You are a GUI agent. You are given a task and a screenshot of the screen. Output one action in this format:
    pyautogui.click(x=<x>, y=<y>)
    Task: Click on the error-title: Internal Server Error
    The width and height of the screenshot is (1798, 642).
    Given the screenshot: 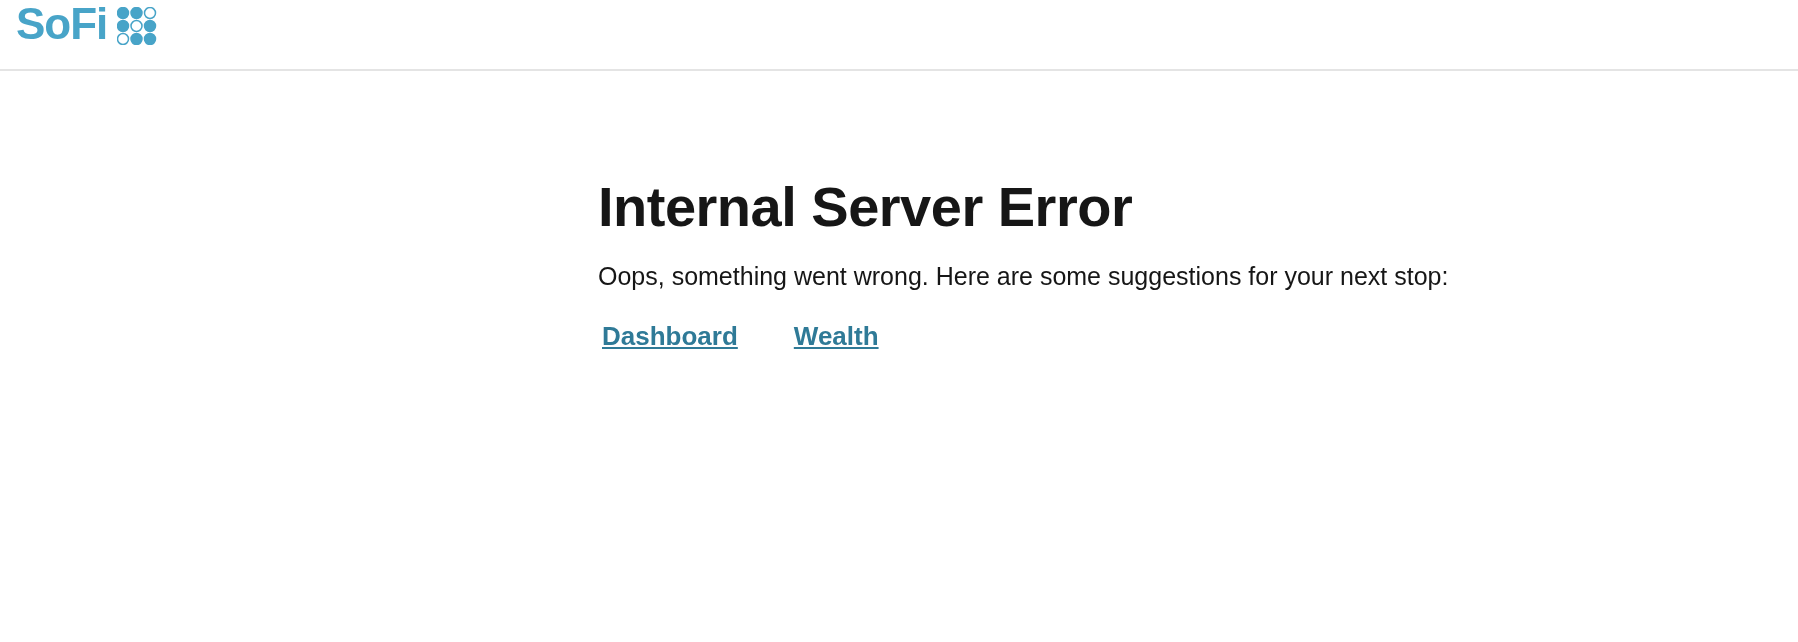 What is the action you would take?
    pyautogui.click(x=866, y=207)
    